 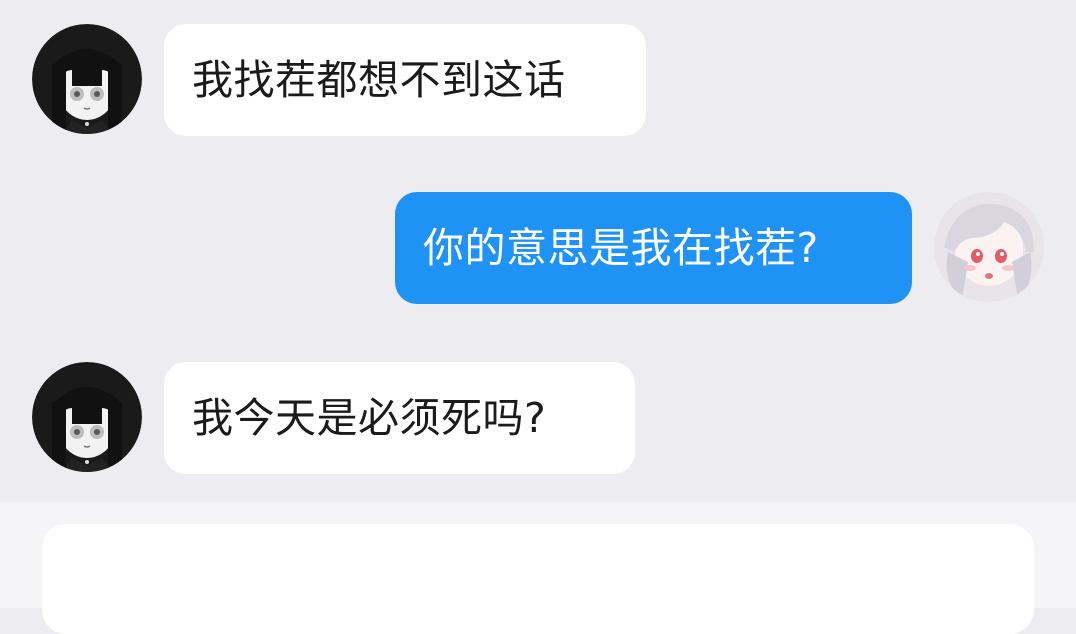 I want to click on incoming-message-bubble: 我今天是必须死吗?, so click(x=399, y=418).